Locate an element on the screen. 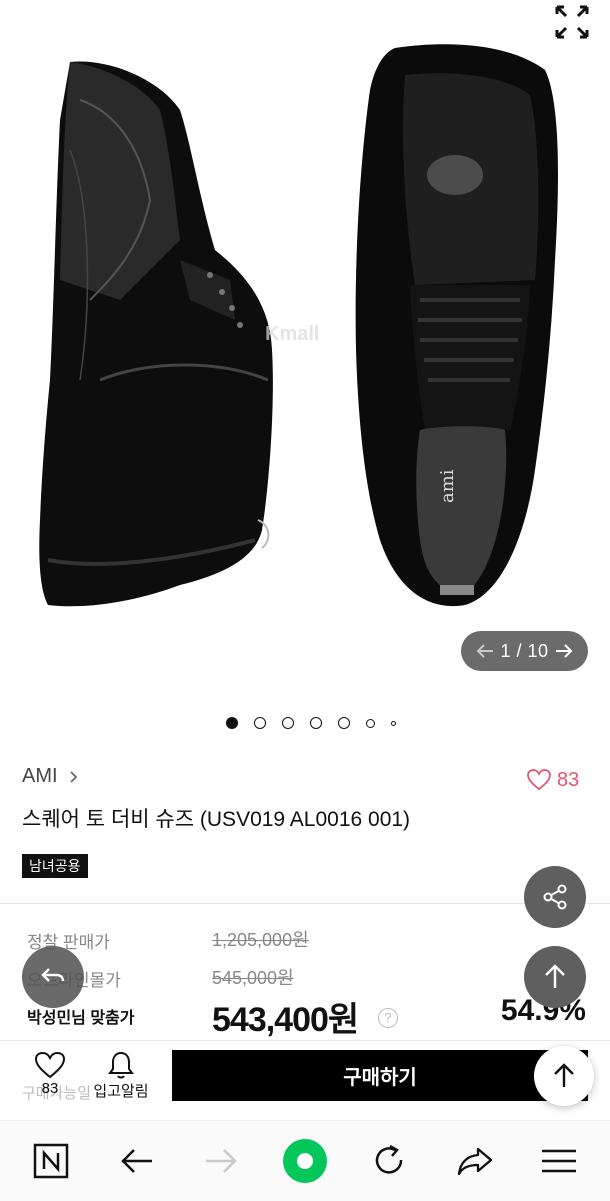  expand-icon is located at coordinates (572, 22).